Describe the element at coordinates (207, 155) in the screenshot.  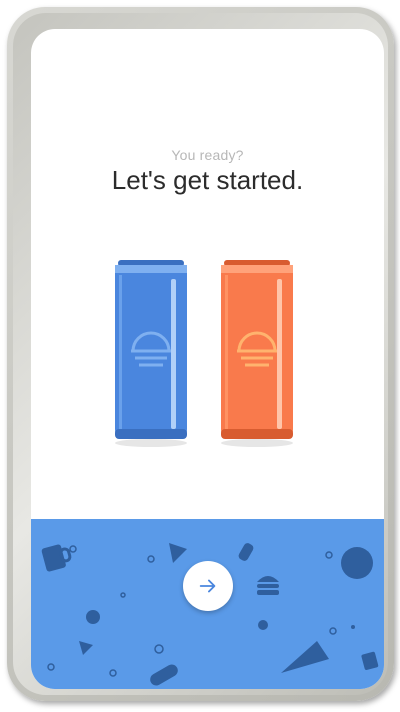
I see `subtitle: You ready?` at that location.